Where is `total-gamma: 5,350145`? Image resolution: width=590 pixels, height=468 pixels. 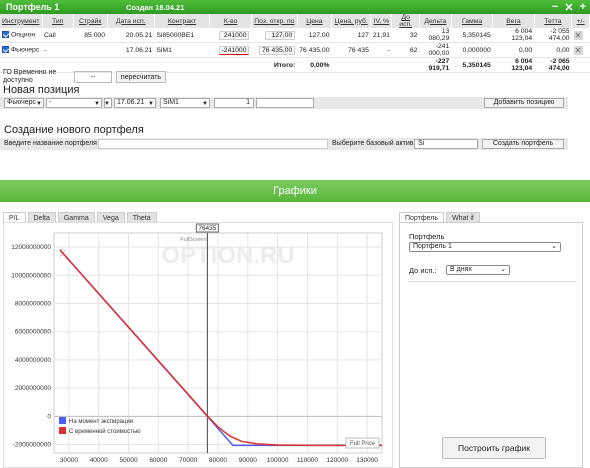 total-gamma: 5,350145 is located at coordinates (472, 65).